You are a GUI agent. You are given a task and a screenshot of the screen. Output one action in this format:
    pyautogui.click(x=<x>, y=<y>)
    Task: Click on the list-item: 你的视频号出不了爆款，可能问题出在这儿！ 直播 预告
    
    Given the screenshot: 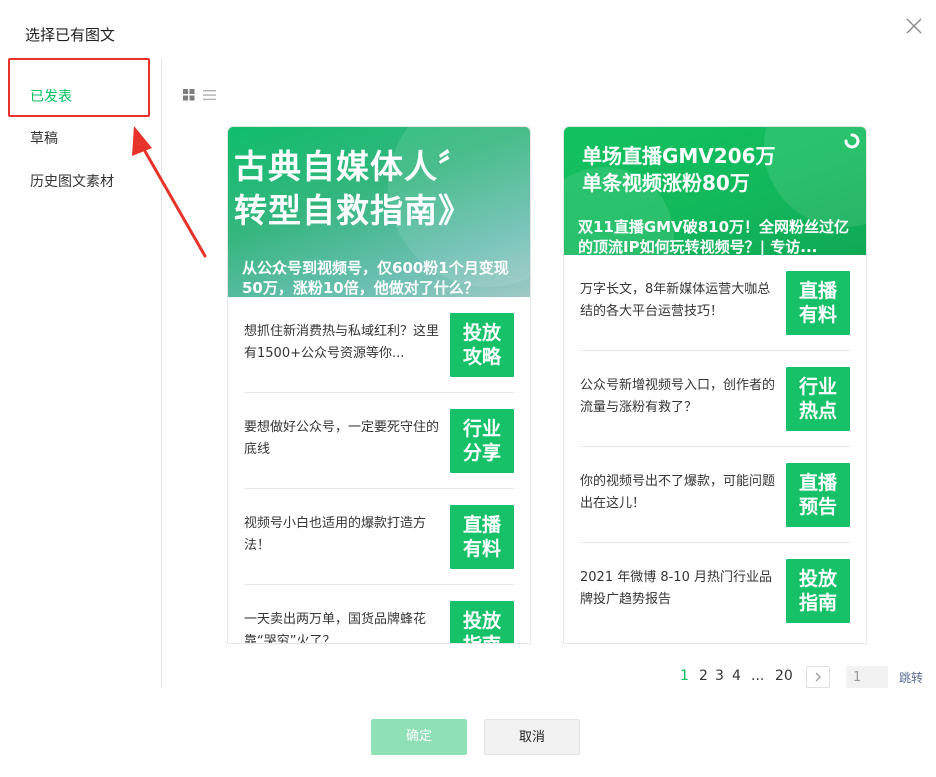 What is the action you would take?
    pyautogui.click(x=715, y=495)
    